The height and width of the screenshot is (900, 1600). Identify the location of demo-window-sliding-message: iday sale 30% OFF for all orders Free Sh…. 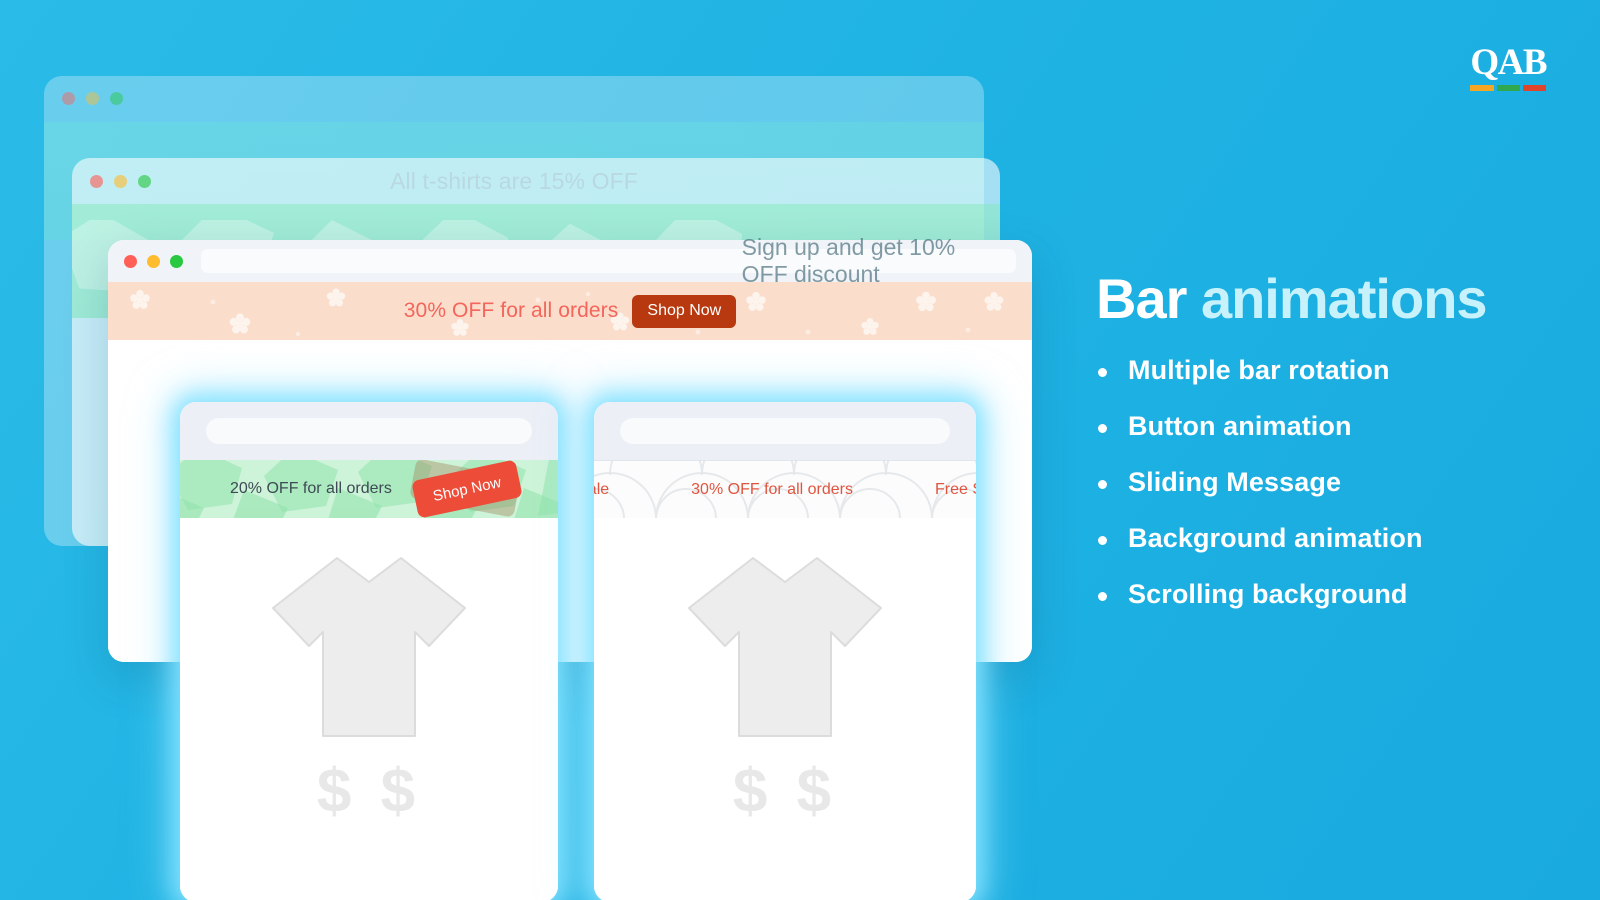
(785, 651).